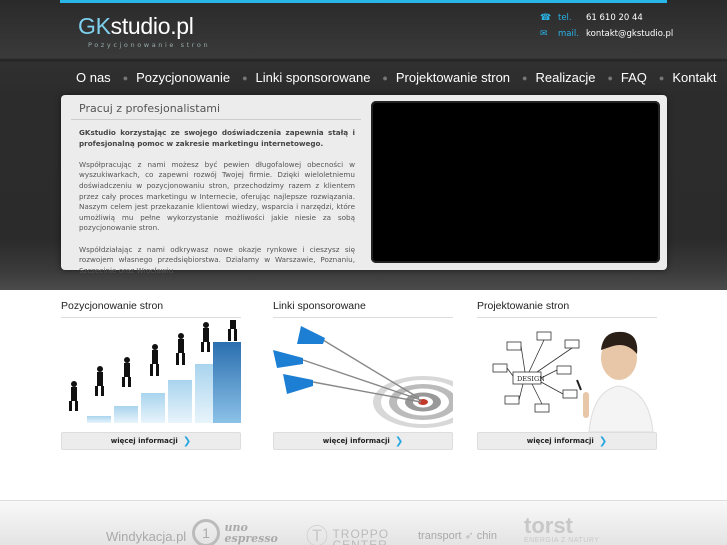 This screenshot has height=545, width=727. I want to click on nav-label: FAQ, so click(633, 77).